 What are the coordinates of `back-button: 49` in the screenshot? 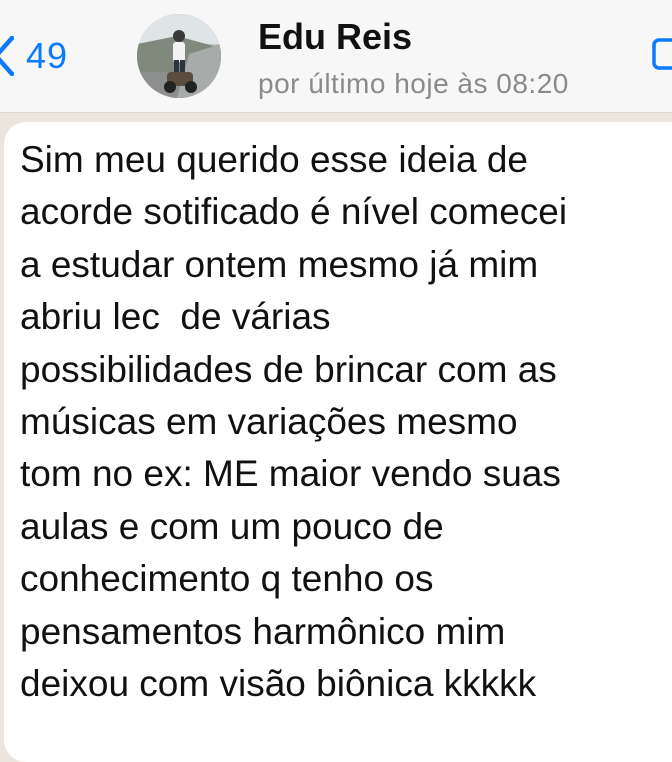 It's located at (55, 56).